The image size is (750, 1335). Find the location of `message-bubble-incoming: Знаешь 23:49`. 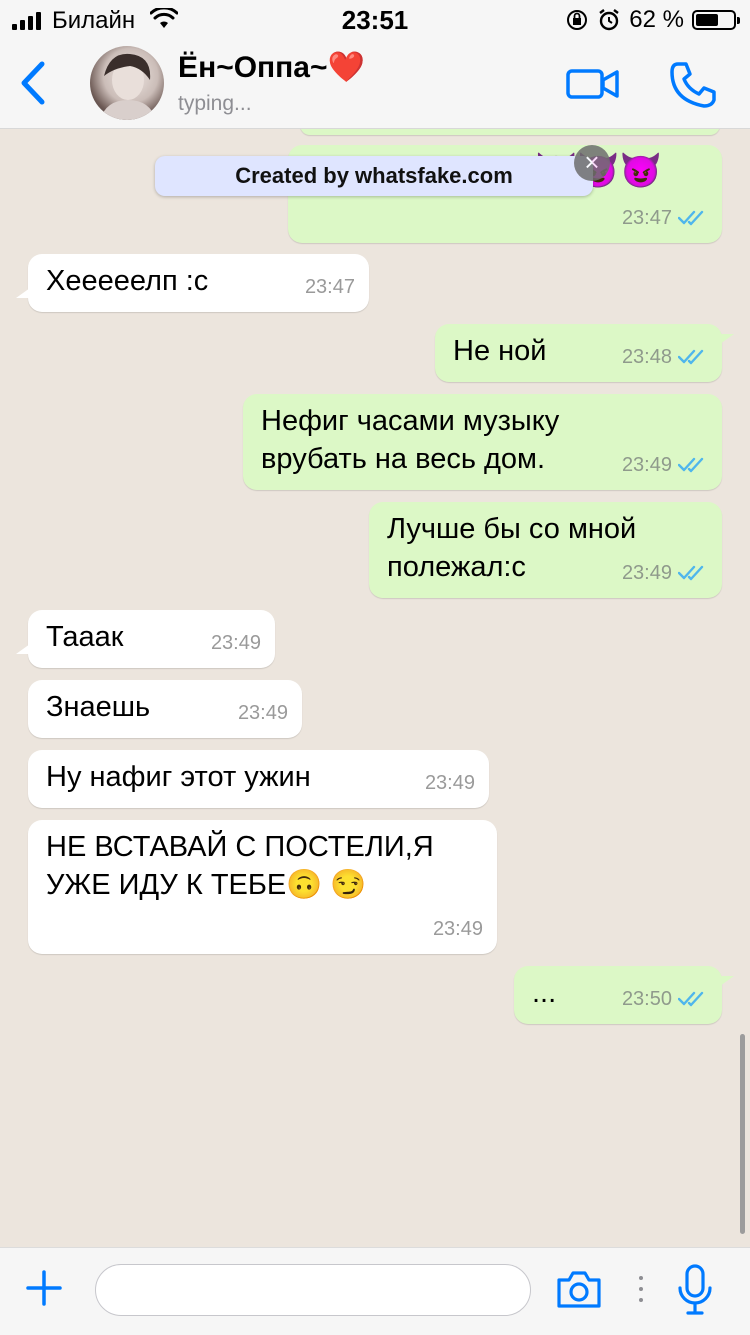

message-bubble-incoming: Знаешь 23:49 is located at coordinates (165, 709).